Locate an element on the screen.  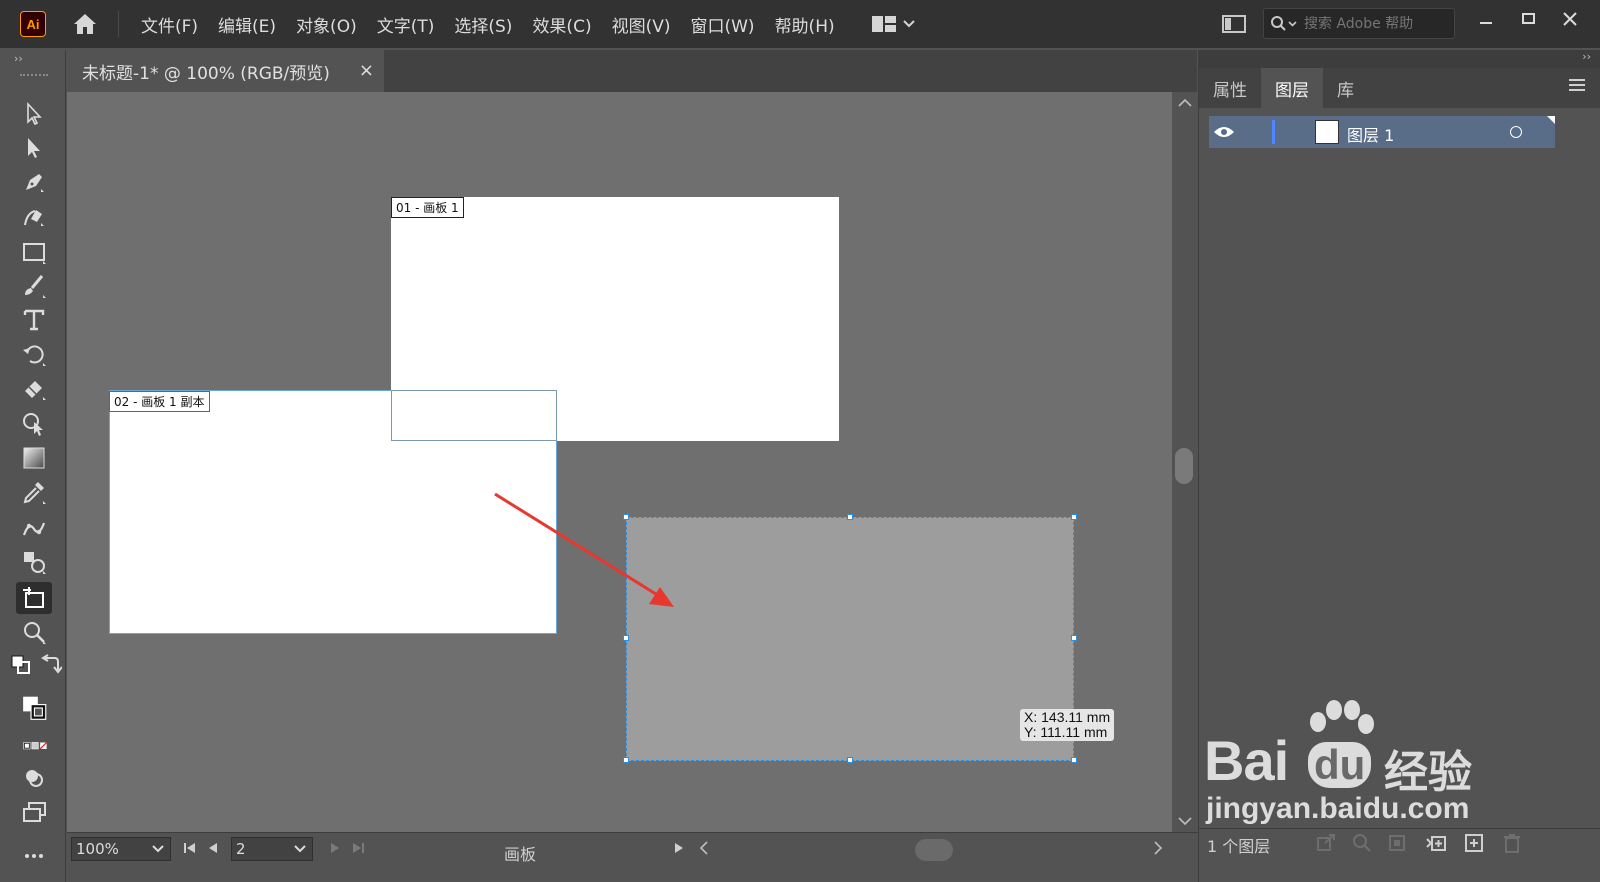
paintbrush-tool-icon is located at coordinates (34, 286).